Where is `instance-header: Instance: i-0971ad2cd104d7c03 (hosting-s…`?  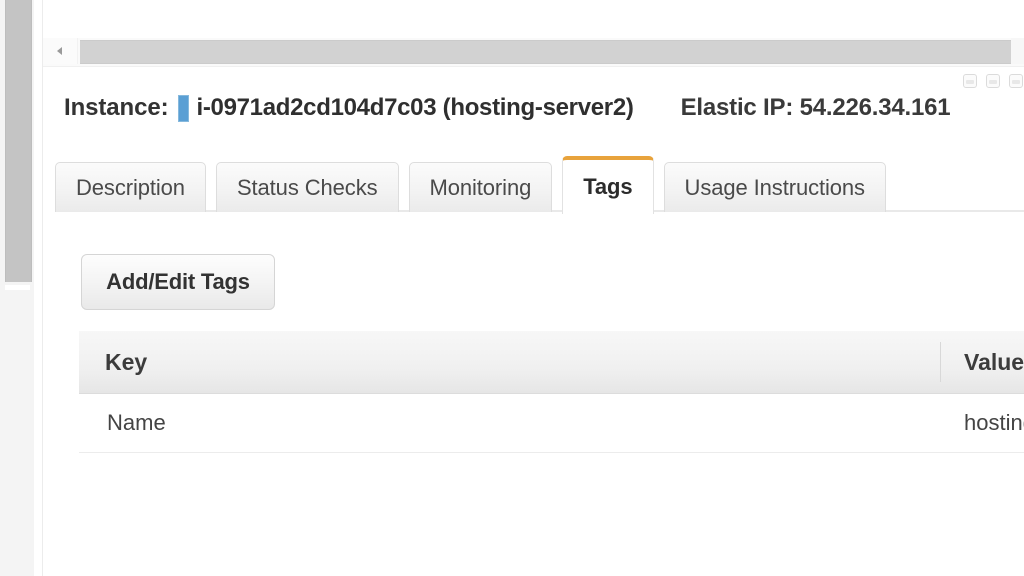 instance-header: Instance: i-0971ad2cd104d7c03 (hosting-s… is located at coordinates (533, 108).